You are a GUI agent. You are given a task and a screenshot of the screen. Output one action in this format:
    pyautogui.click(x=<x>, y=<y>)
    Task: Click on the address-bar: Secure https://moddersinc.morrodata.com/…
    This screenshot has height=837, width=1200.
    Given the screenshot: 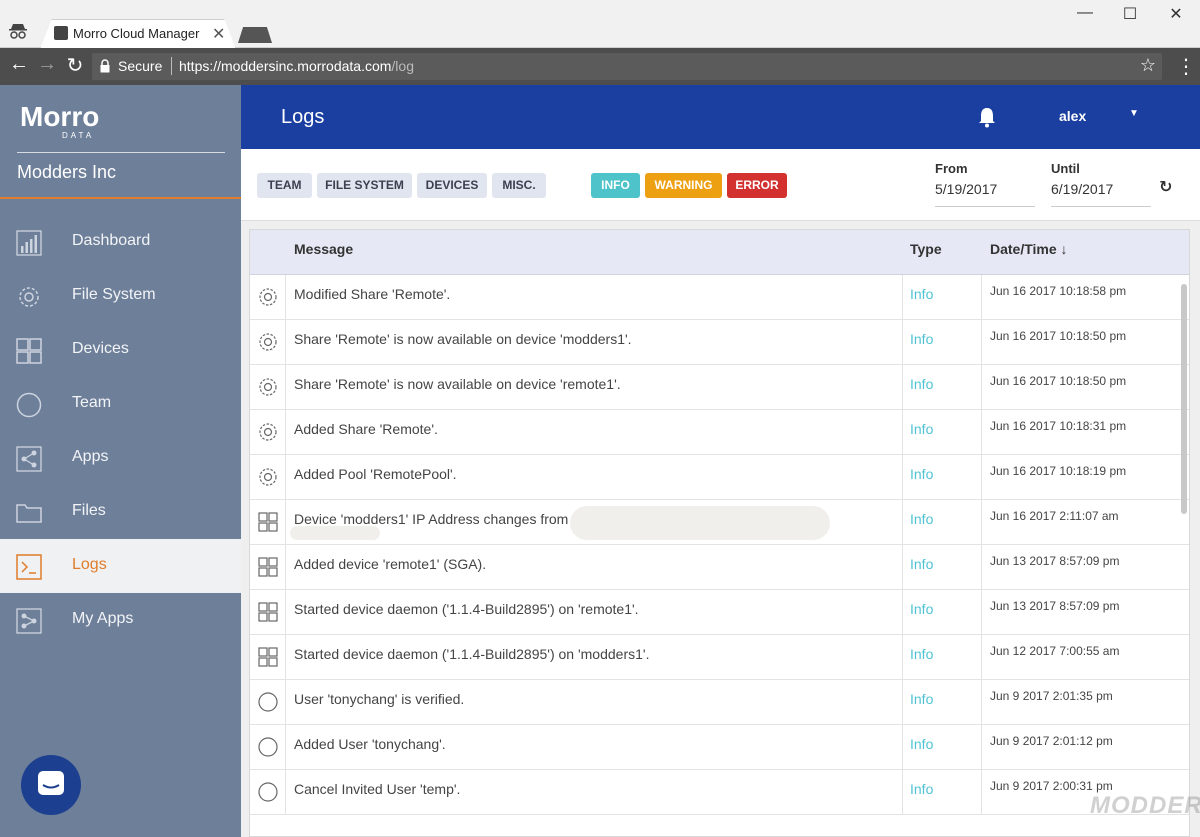 What is the action you would take?
    pyautogui.click(x=627, y=66)
    